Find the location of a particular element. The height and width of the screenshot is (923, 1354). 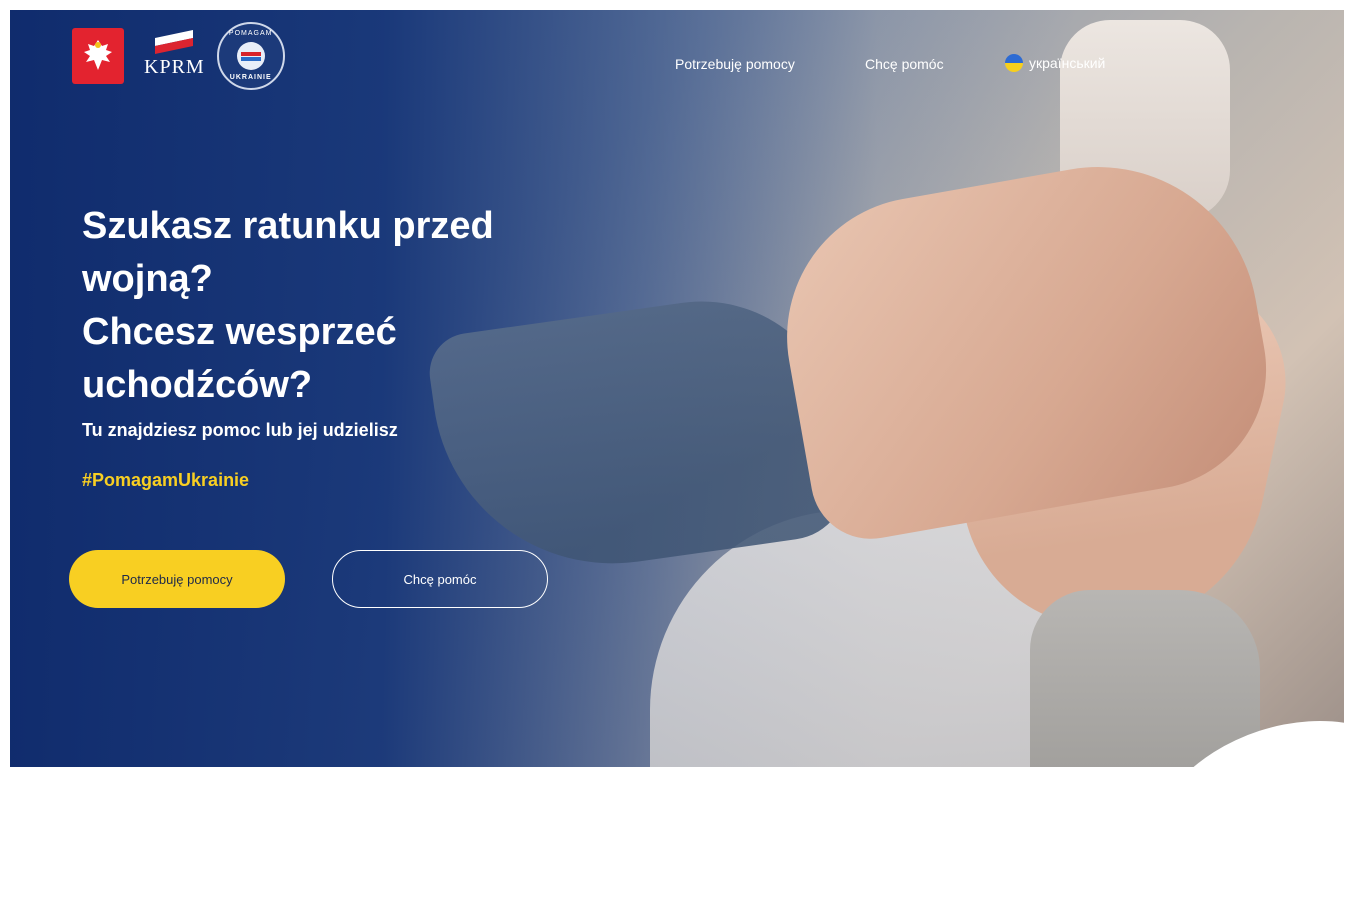

want-help-button: Chcę pomóc is located at coordinates (440, 579).